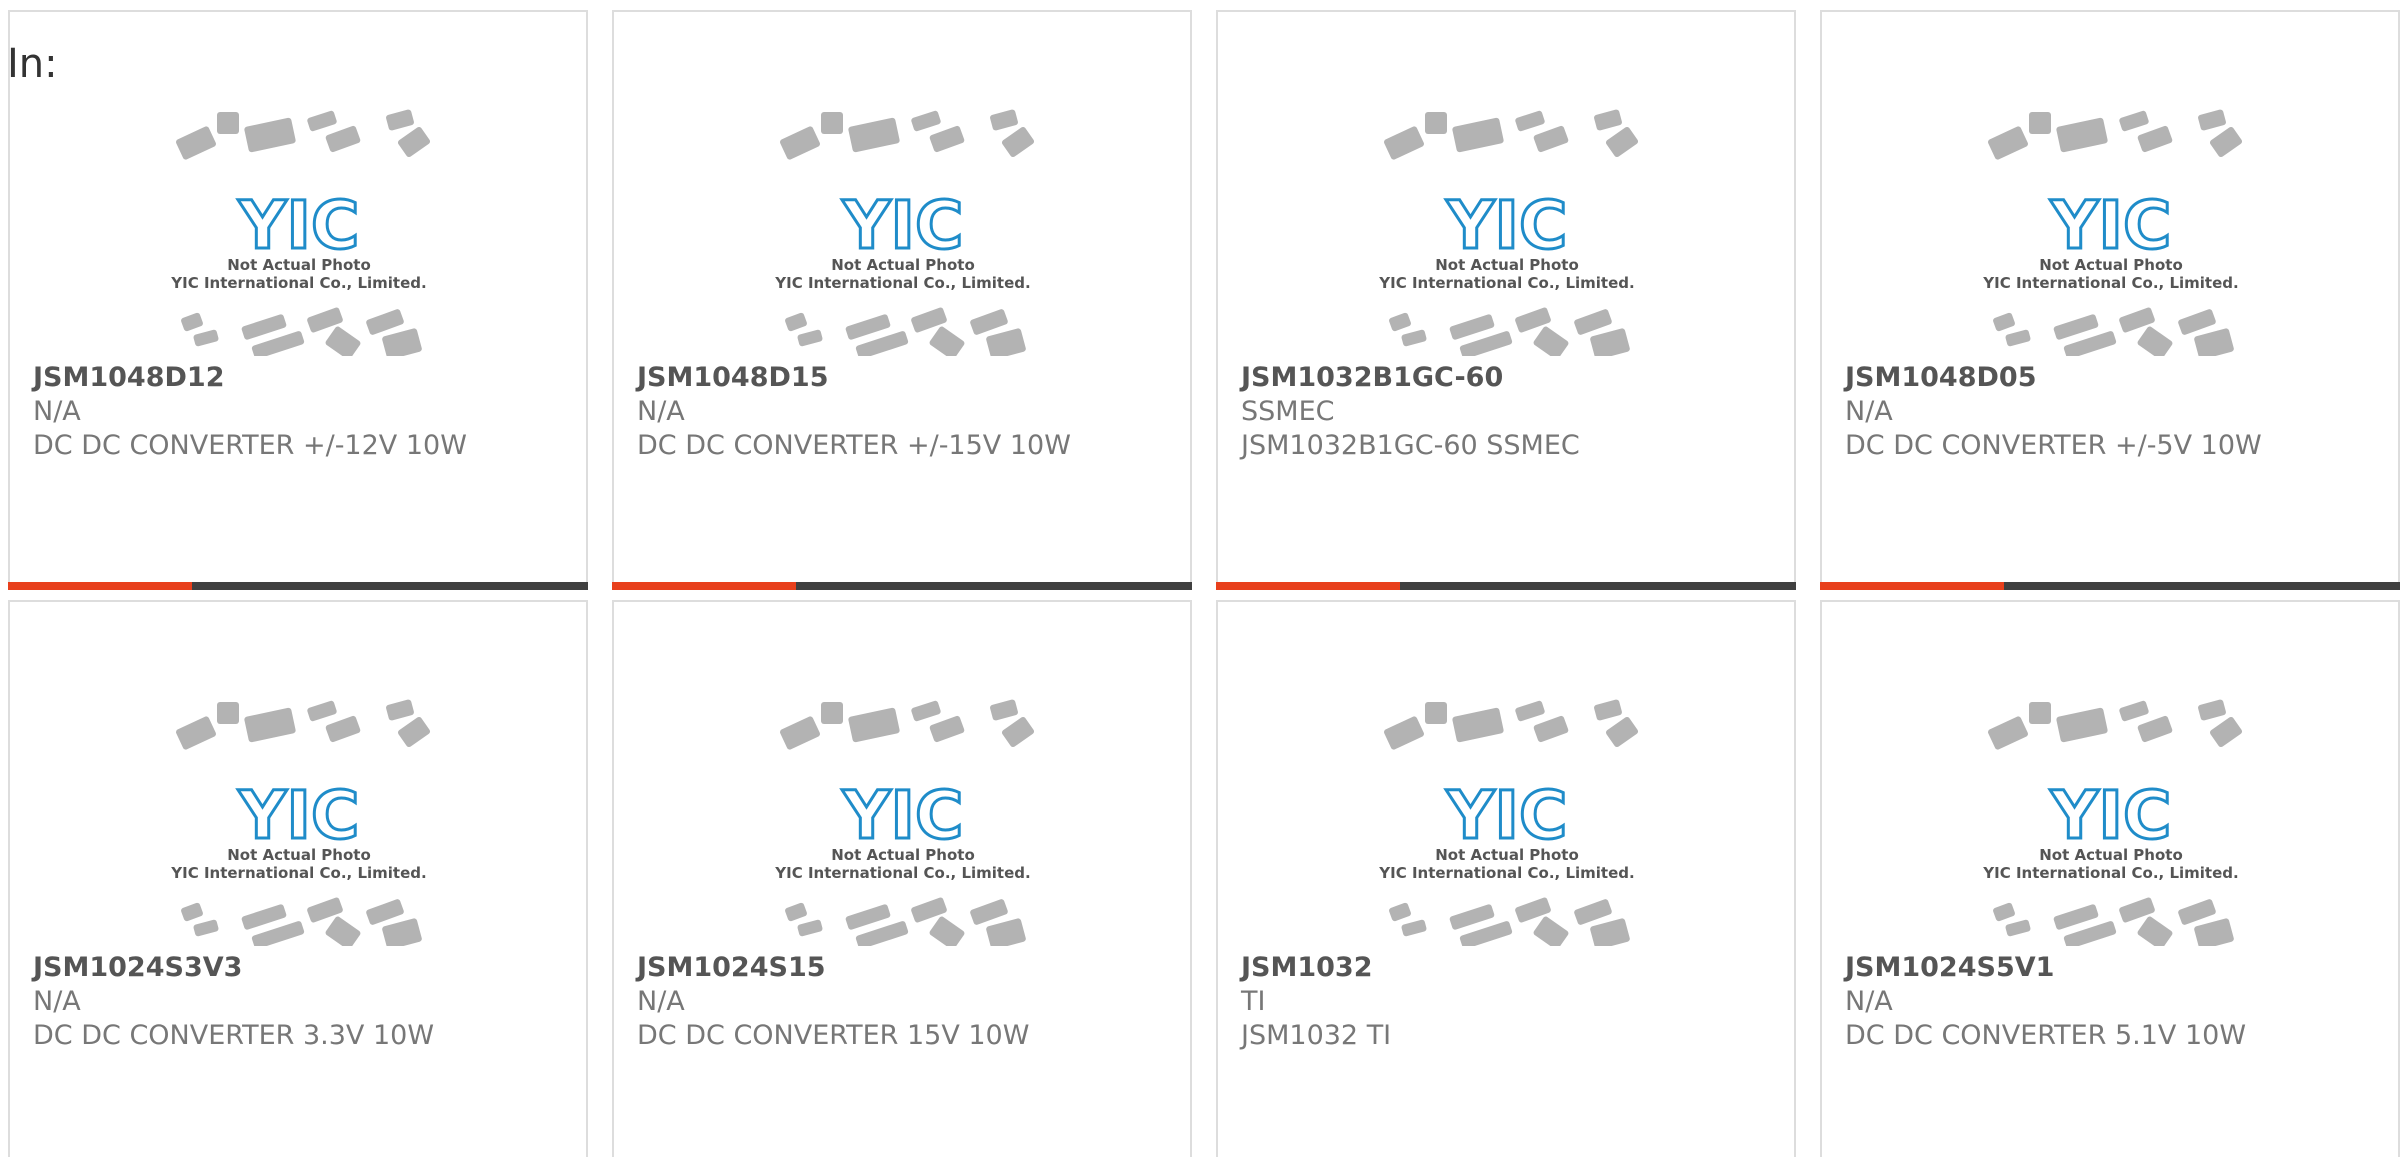 The width and height of the screenshot is (2400, 1157). I want to click on product-part-number: JSM1048D15, so click(903, 378).